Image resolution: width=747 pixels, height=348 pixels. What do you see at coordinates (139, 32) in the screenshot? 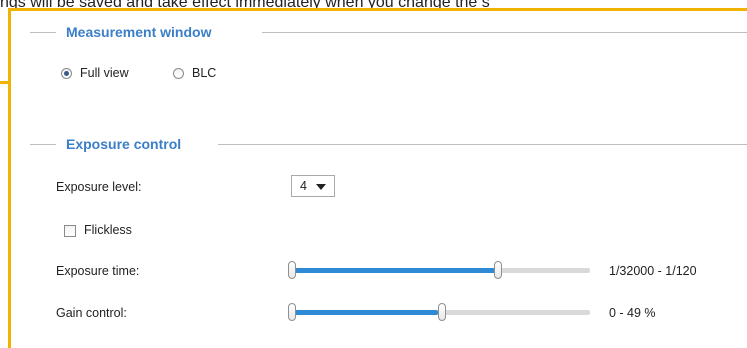
I see `measurement-window-title: Measurement window` at bounding box center [139, 32].